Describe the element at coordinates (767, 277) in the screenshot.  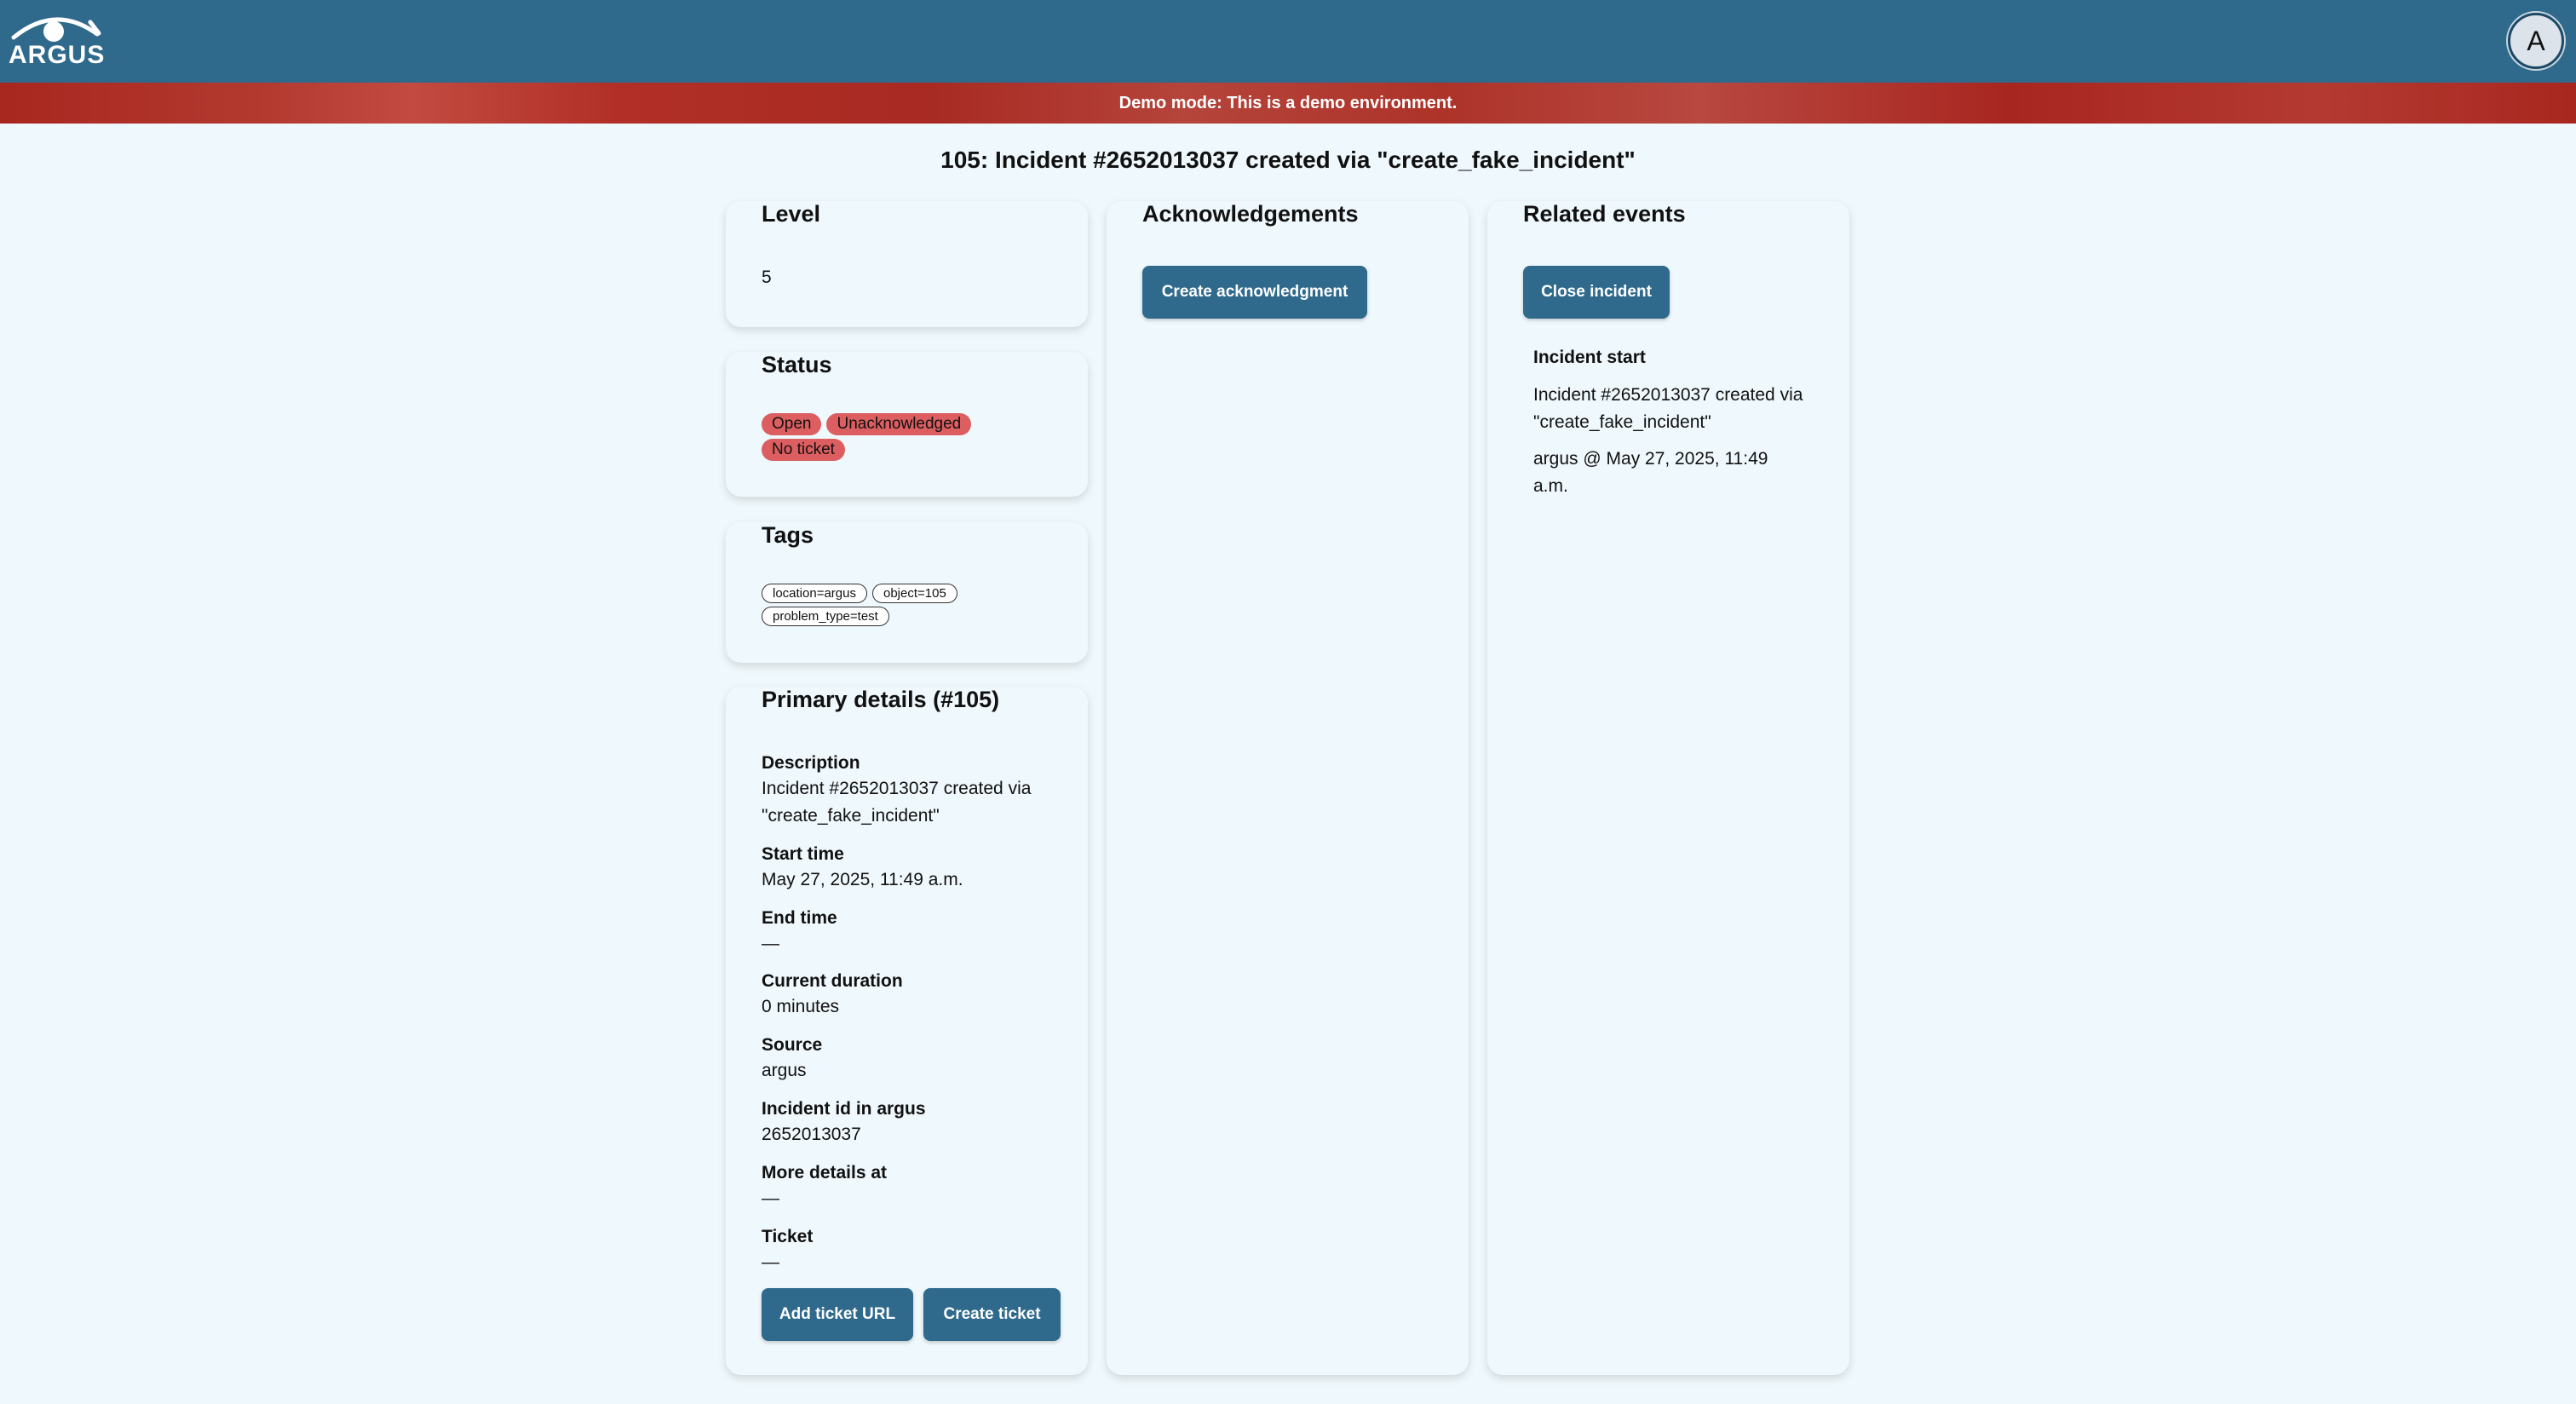
I see `level-value: 5` at that location.